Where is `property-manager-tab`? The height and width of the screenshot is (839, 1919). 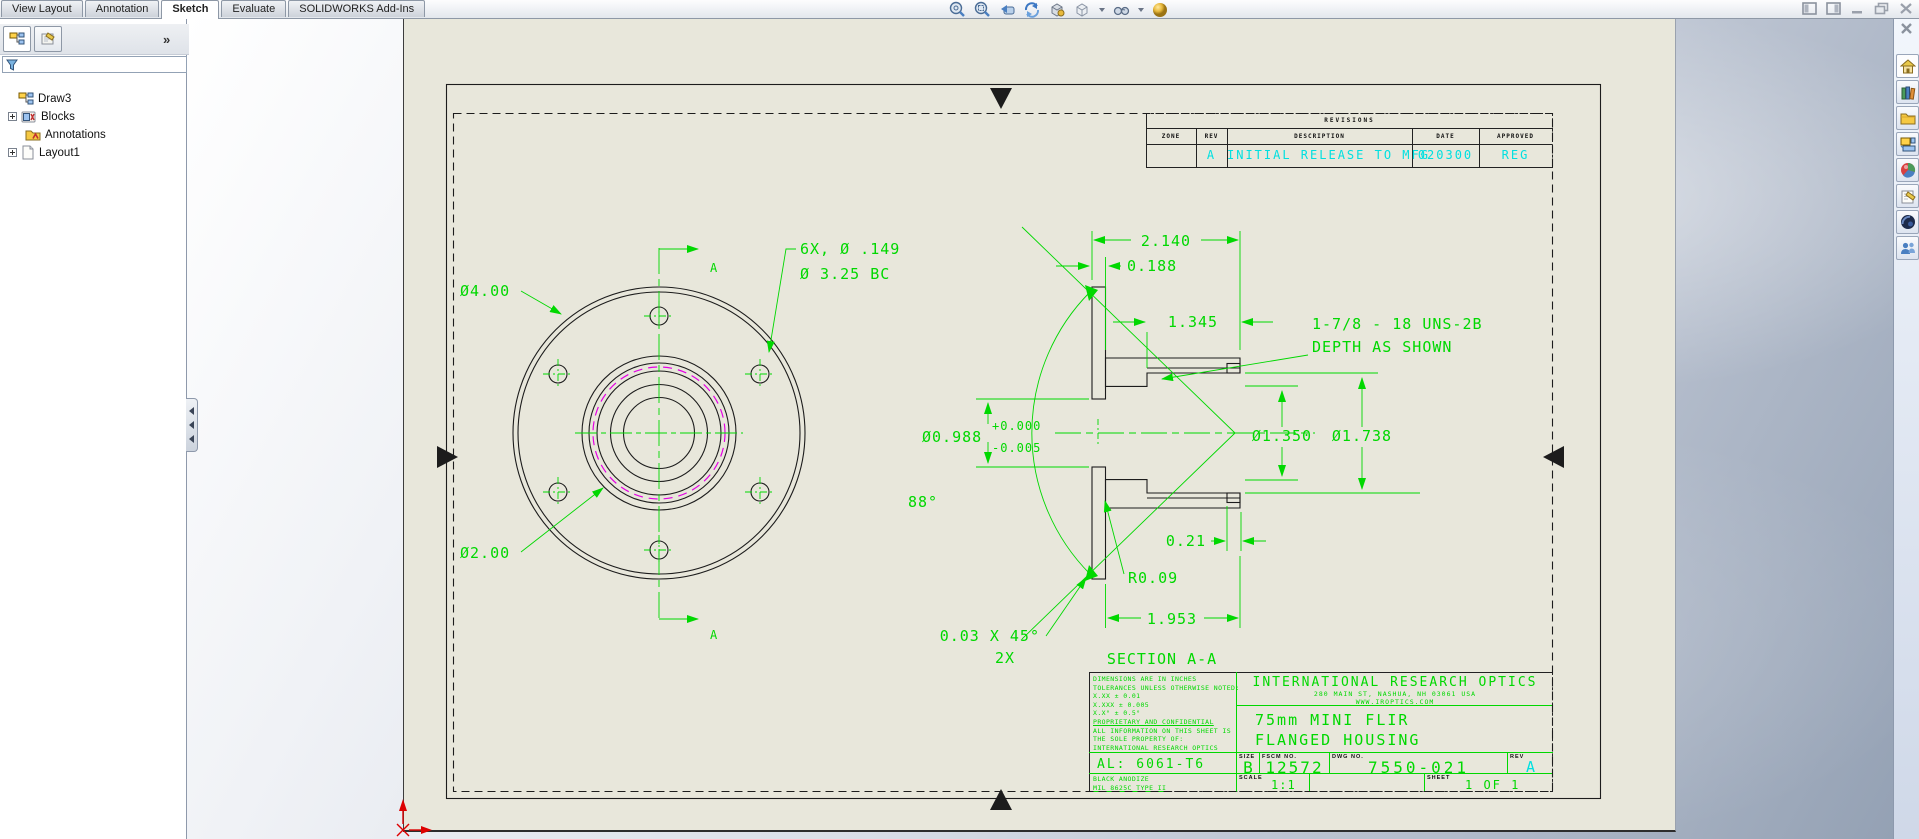 property-manager-tab is located at coordinates (48, 39).